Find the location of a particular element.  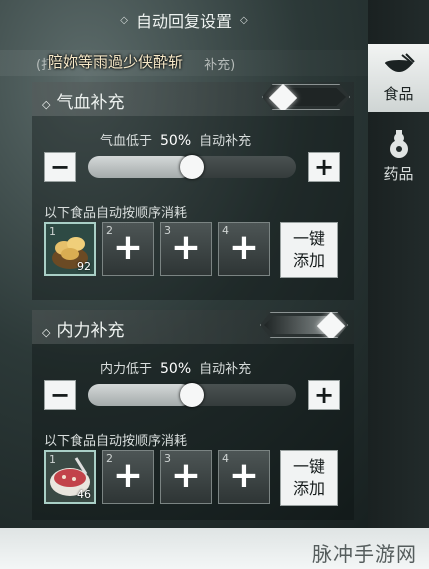

mp-queue-label: 以下食品自动按顺序消耗 is located at coordinates (116, 441).